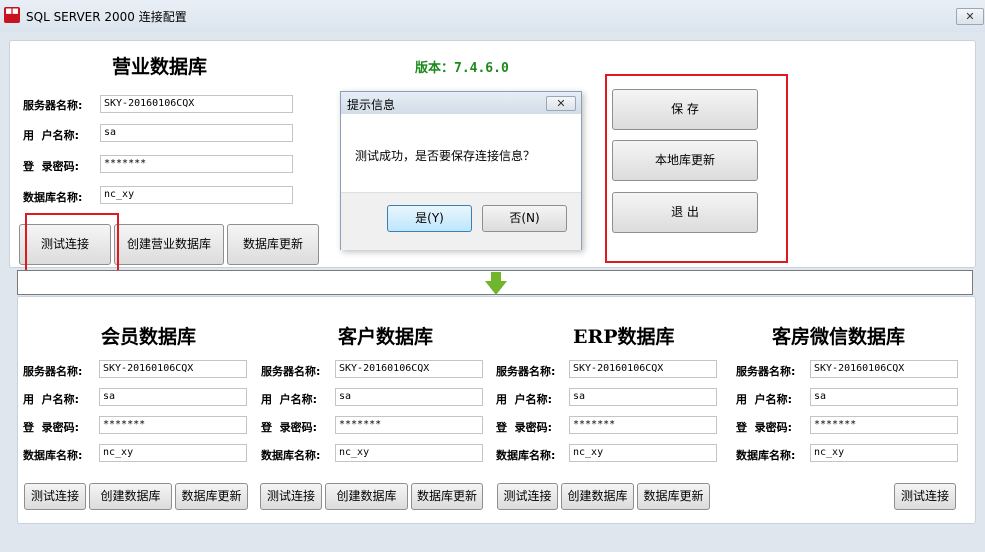  Describe the element at coordinates (764, 427) in the screenshot. I see `room-wechat-password-label: 登 录密码:` at that location.